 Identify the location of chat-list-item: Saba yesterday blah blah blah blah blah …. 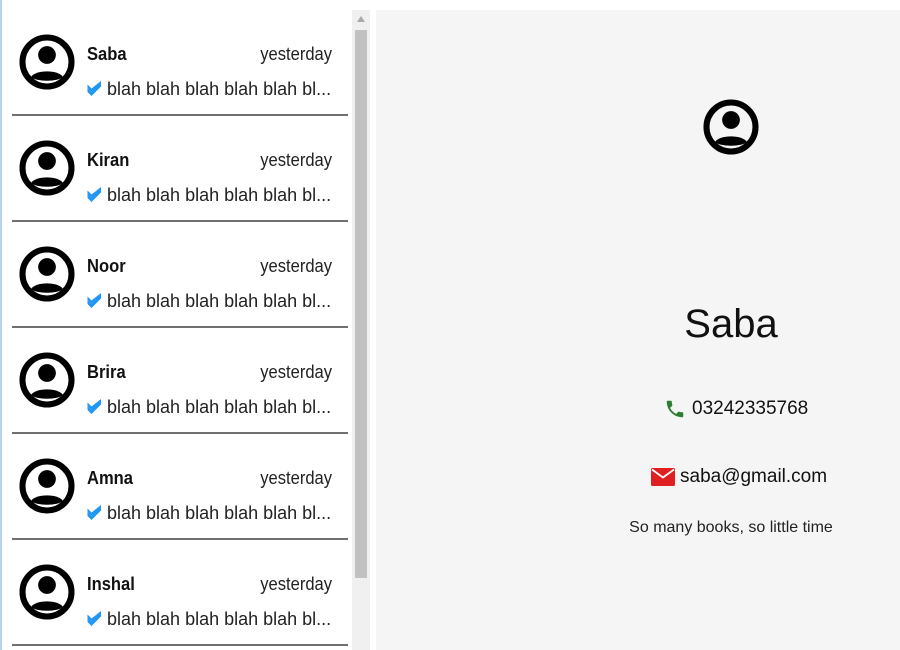
(177, 63).